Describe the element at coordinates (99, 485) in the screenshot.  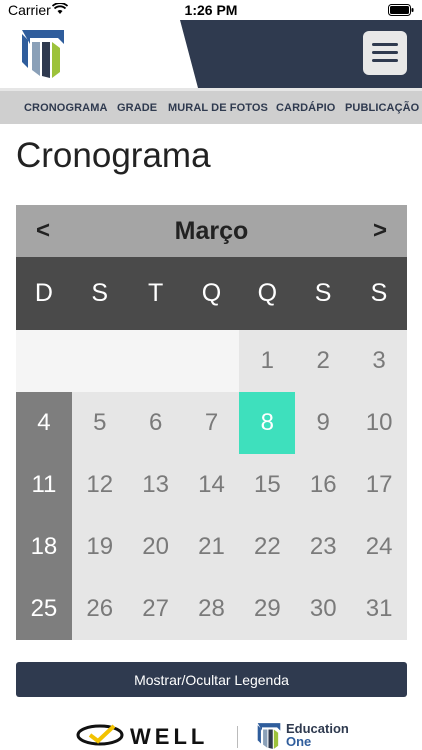
I see `calendar-day-cell: 12` at that location.